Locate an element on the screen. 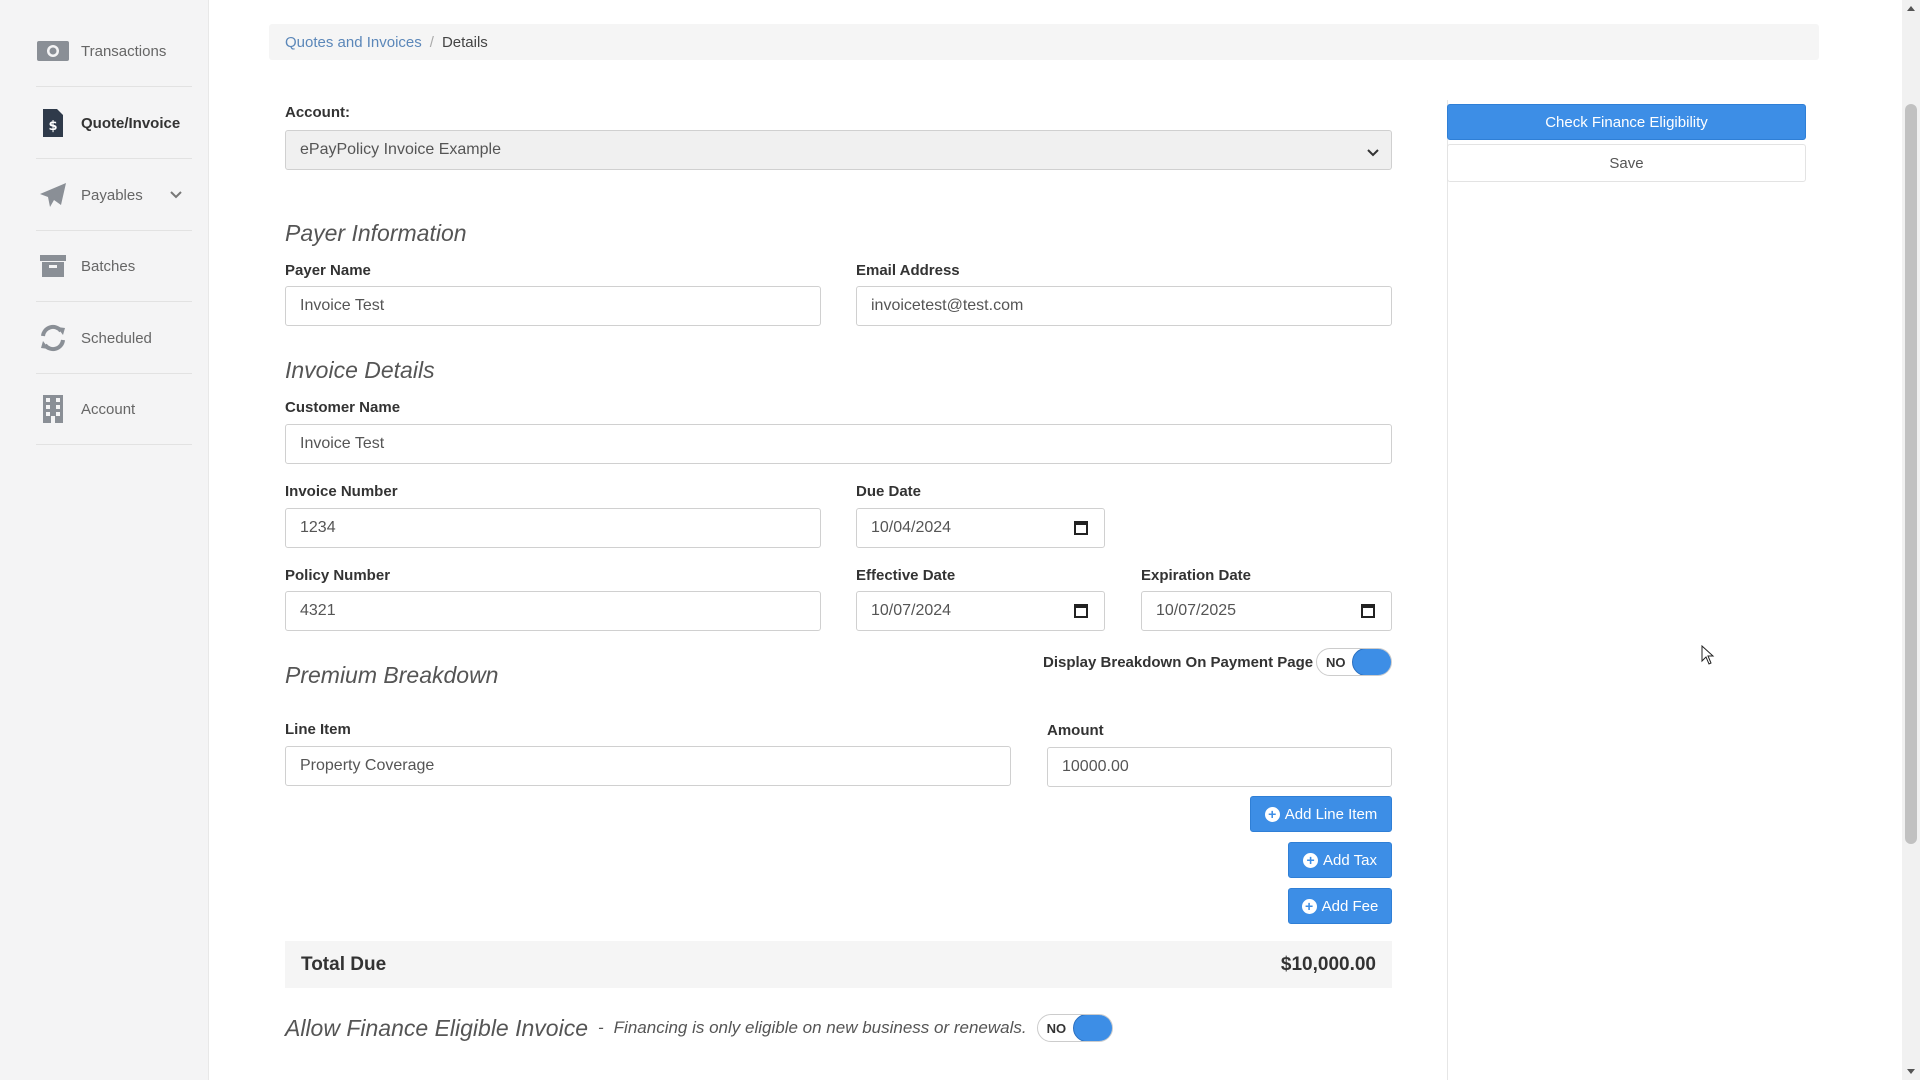  check-finance-eligibility-button: Check Finance Eligibility is located at coordinates (1626, 122).